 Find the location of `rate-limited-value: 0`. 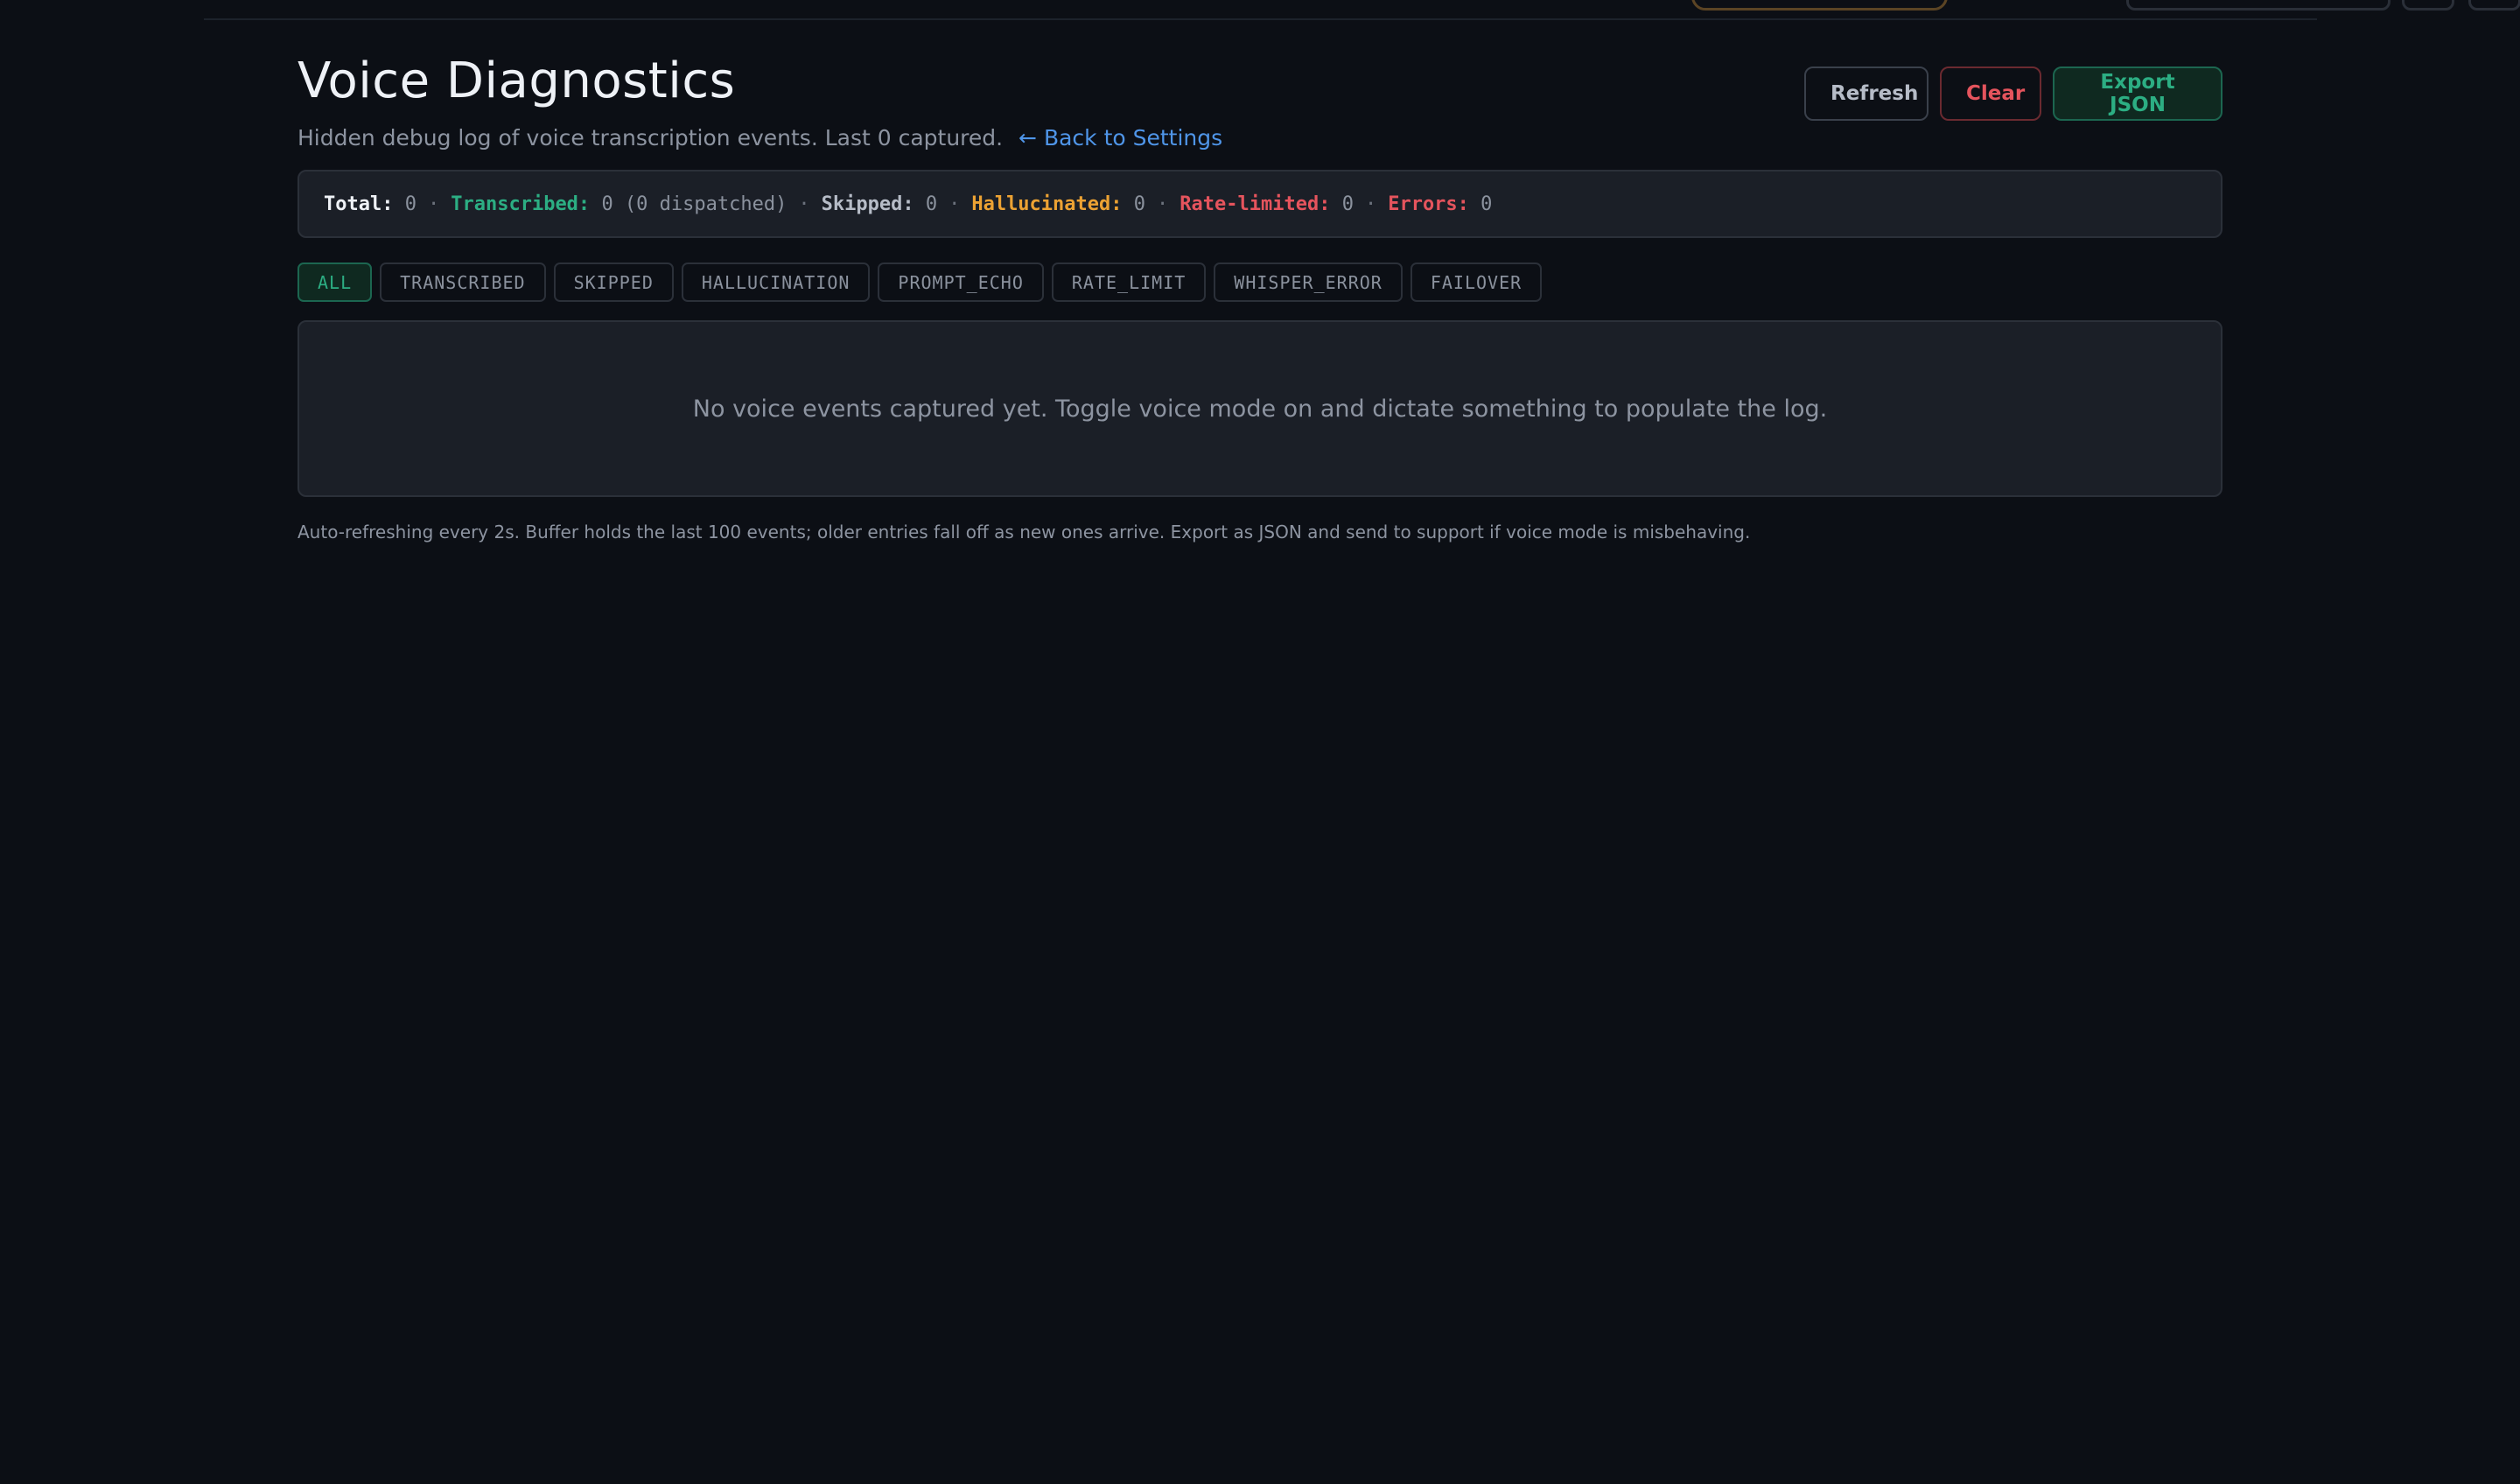

rate-limited-value: 0 is located at coordinates (1347, 203).